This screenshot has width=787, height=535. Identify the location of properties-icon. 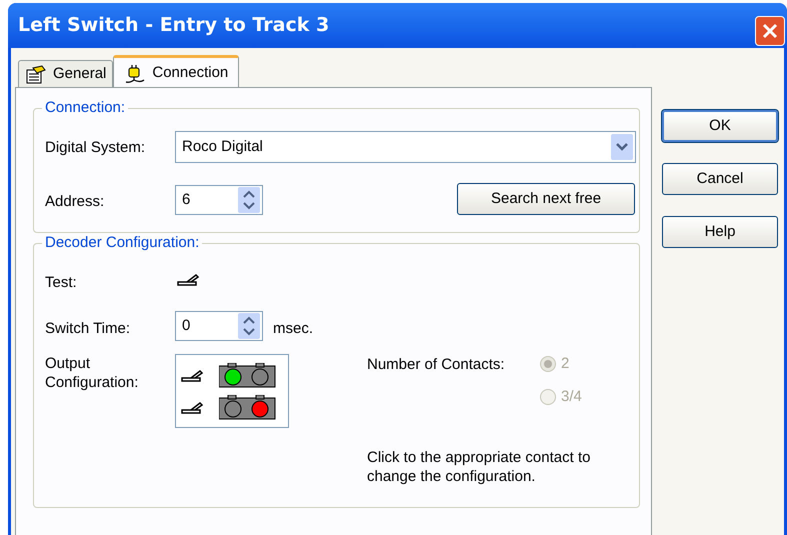
(36, 74).